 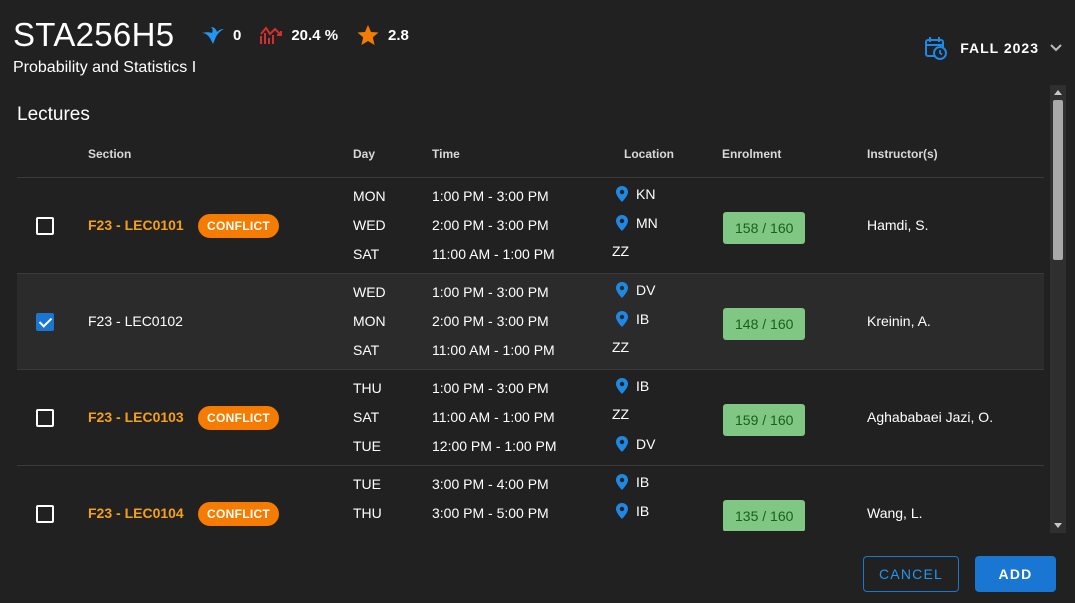 What do you see at coordinates (1058, 92) in the screenshot?
I see `scroll-up-arrow-icon` at bounding box center [1058, 92].